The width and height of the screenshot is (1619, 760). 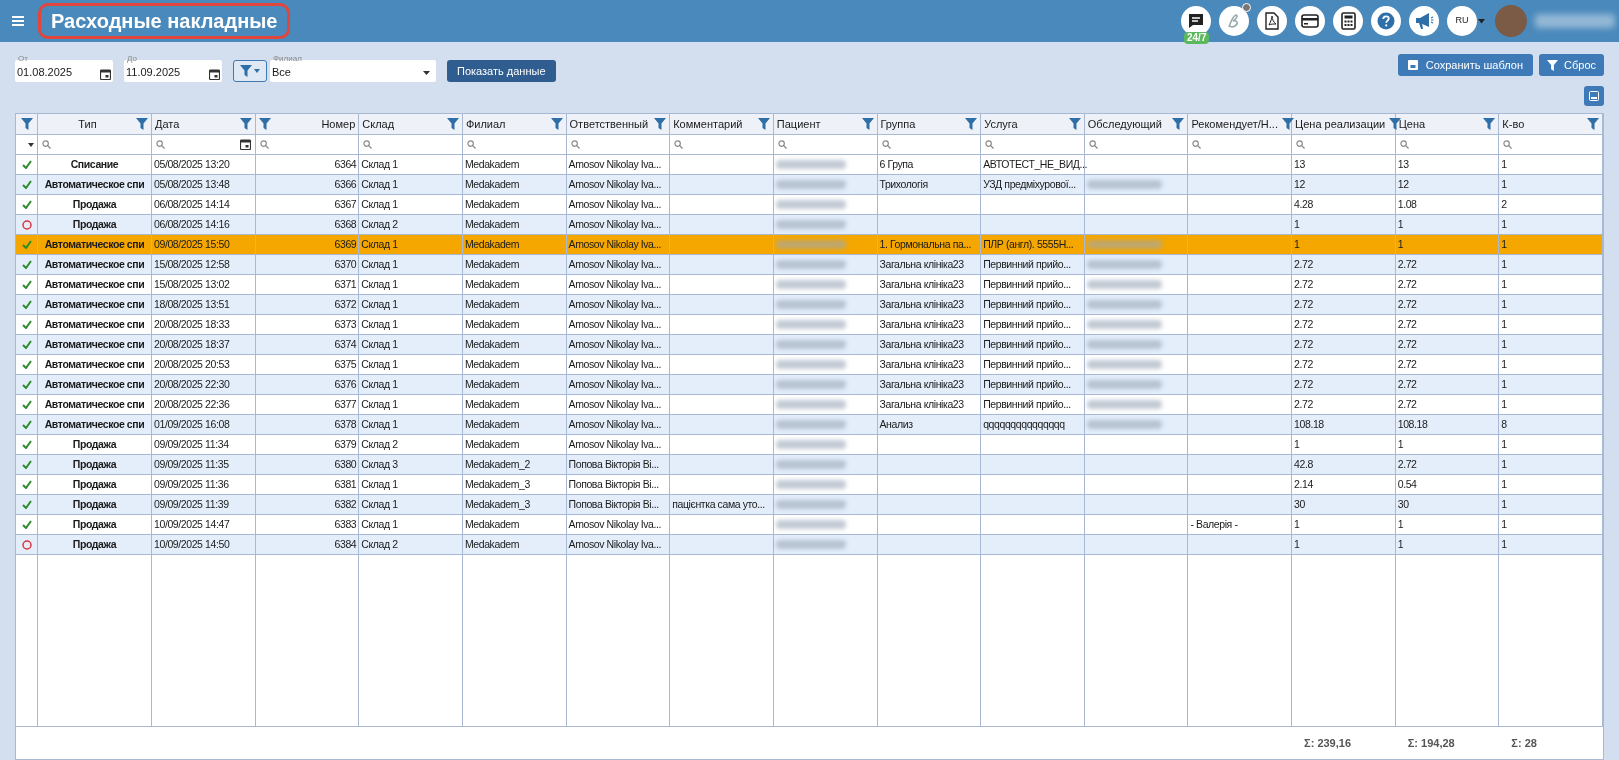 What do you see at coordinates (246, 71) in the screenshot?
I see `funnel-icon` at bounding box center [246, 71].